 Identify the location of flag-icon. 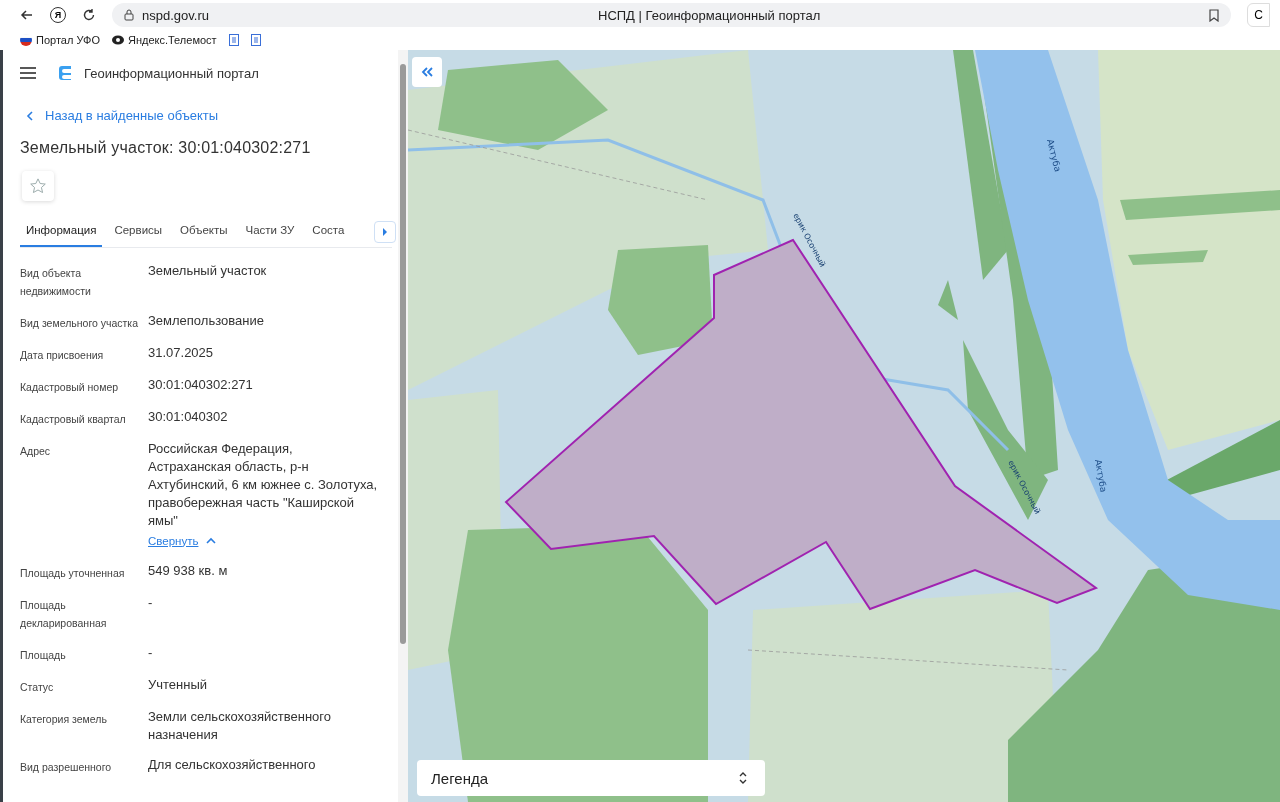
(26, 40).